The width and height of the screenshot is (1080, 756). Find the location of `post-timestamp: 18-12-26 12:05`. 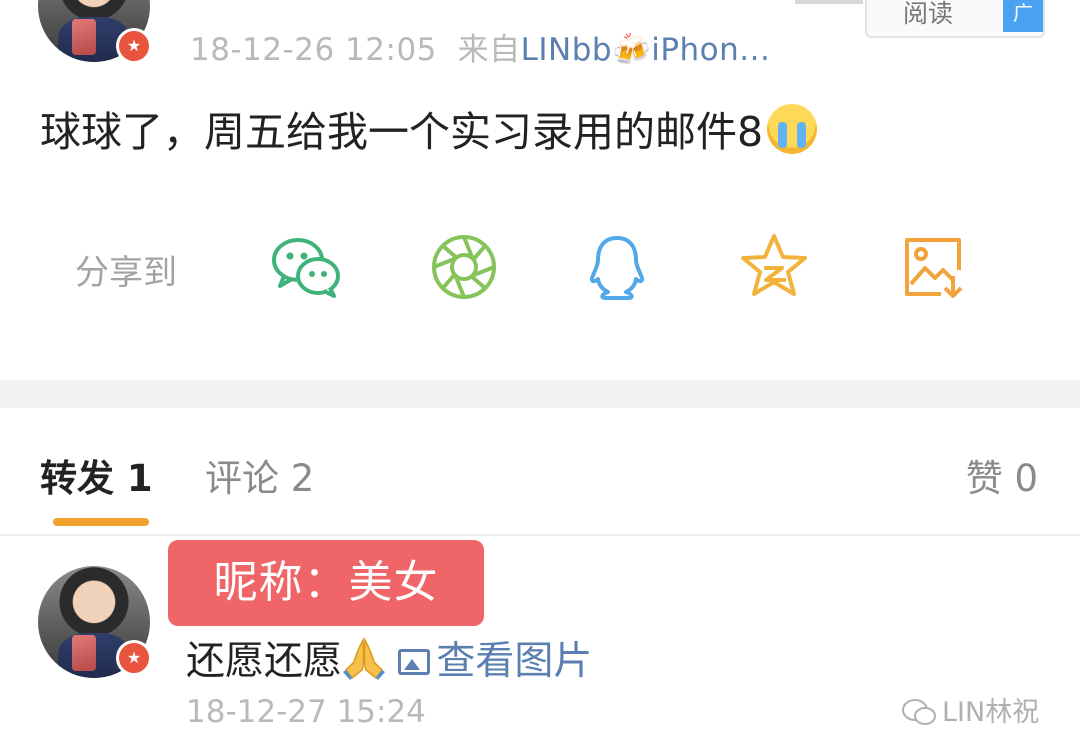

post-timestamp: 18-12-26 12:05 is located at coordinates (313, 50).